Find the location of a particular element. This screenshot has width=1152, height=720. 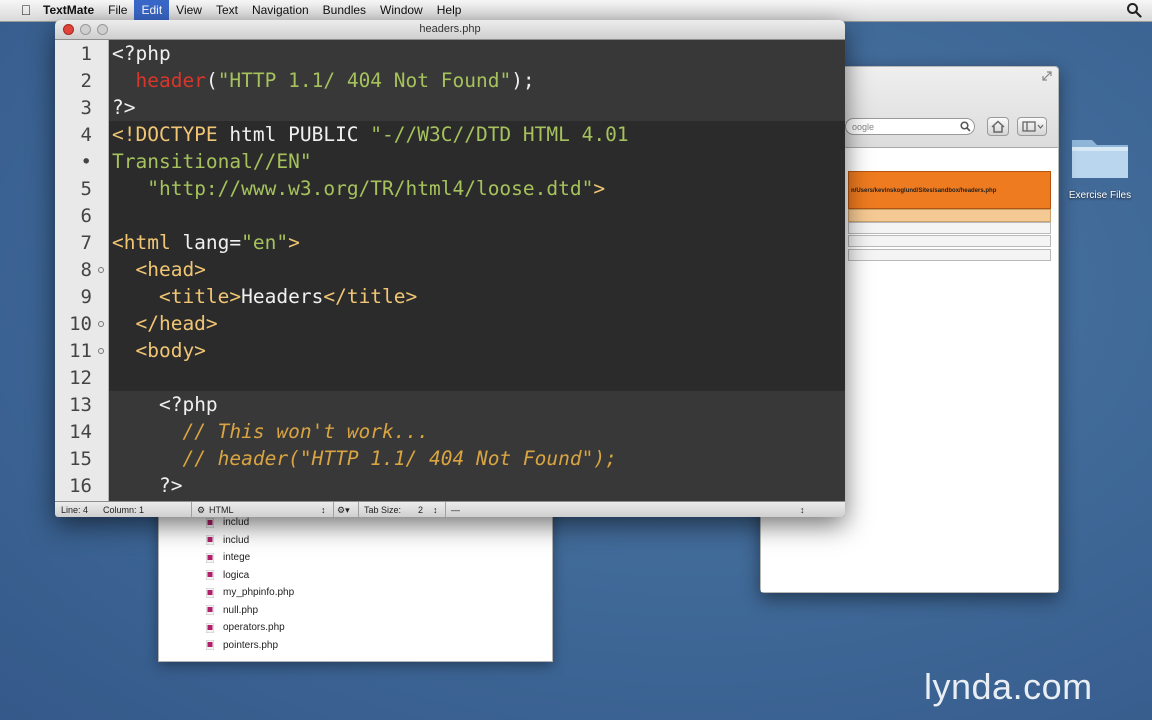

folder-icon is located at coordinates (1100, 156).